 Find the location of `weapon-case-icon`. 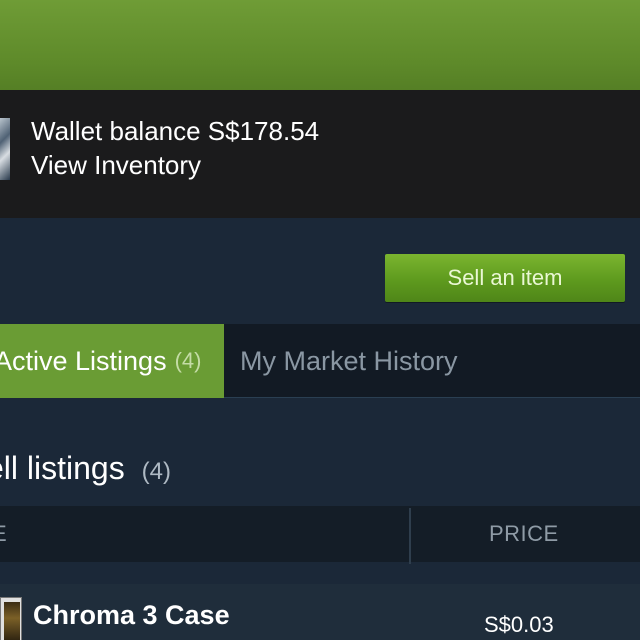

weapon-case-icon is located at coordinates (11, 618).